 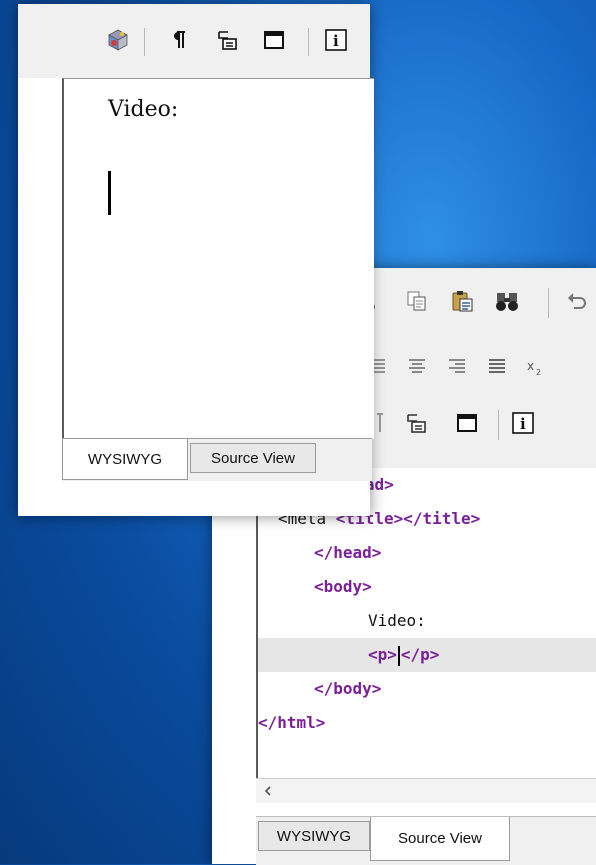 What do you see at coordinates (118, 40) in the screenshot?
I see `3d-cube-icon` at bounding box center [118, 40].